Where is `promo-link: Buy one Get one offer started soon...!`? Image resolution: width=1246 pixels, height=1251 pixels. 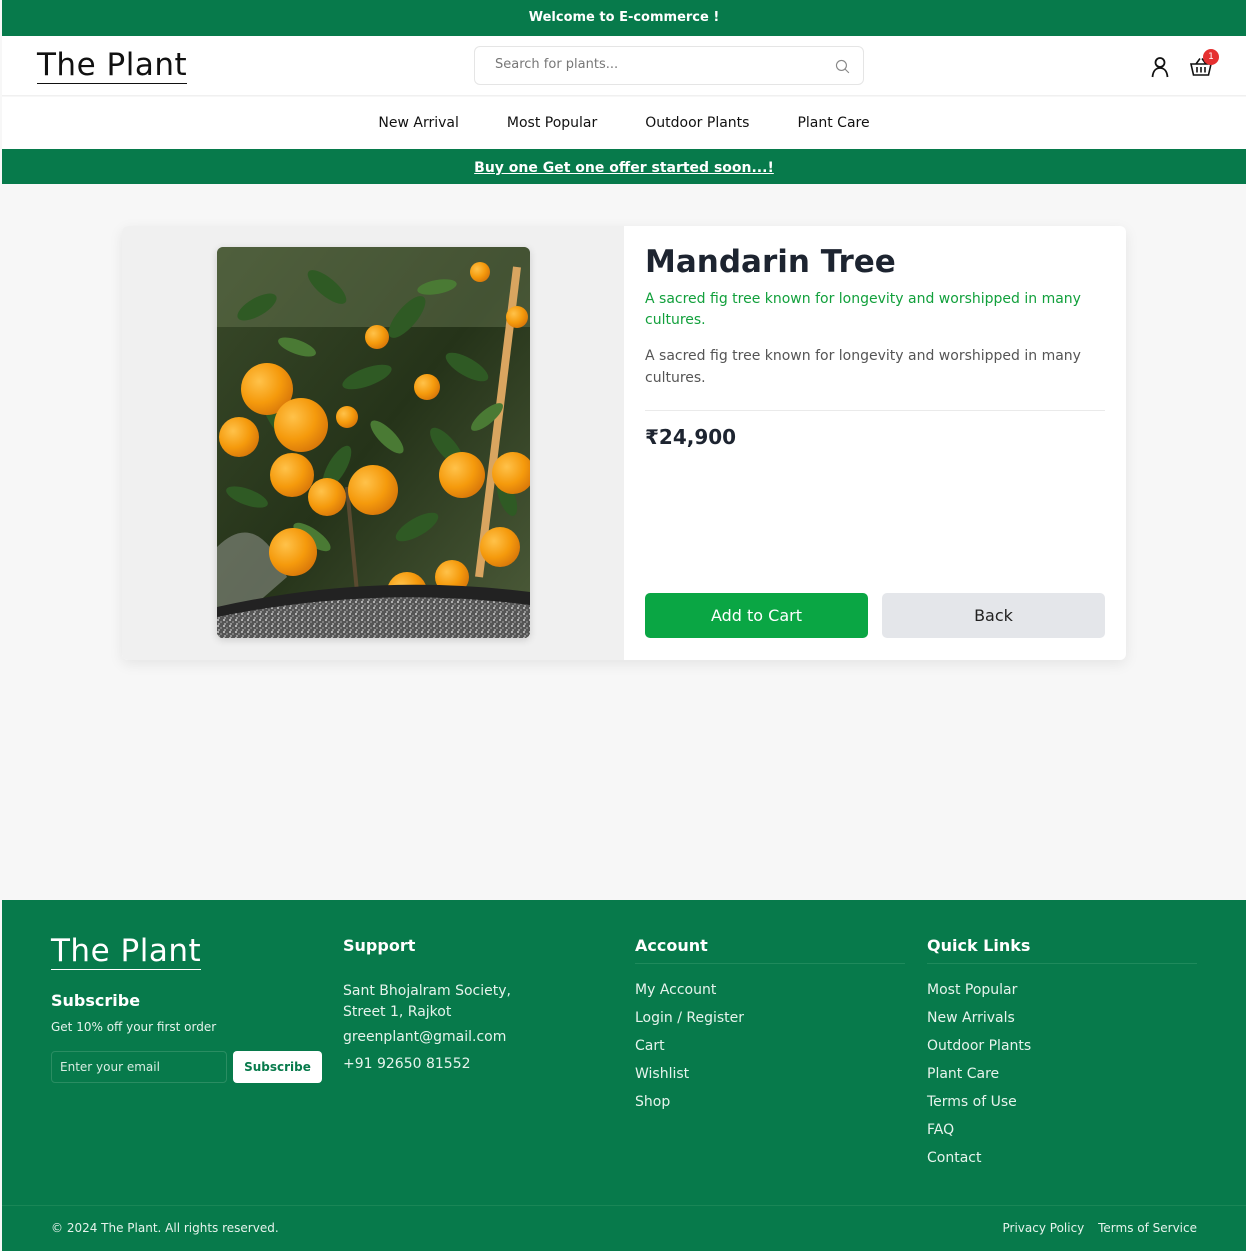 promo-link: Buy one Get one offer started soon...! is located at coordinates (624, 168).